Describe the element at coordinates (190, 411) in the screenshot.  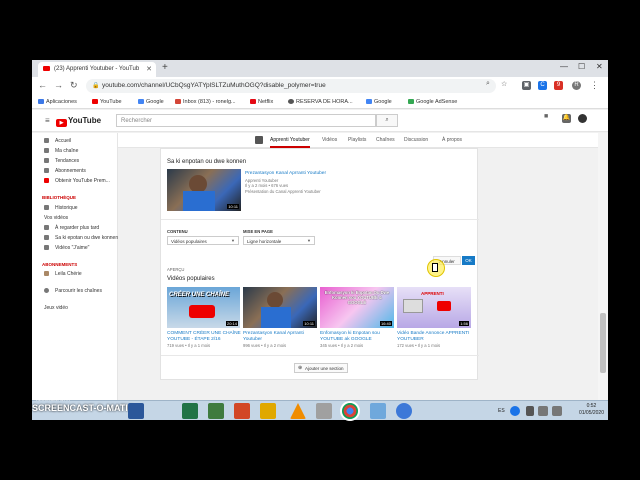
I see `excel-icon` at that location.